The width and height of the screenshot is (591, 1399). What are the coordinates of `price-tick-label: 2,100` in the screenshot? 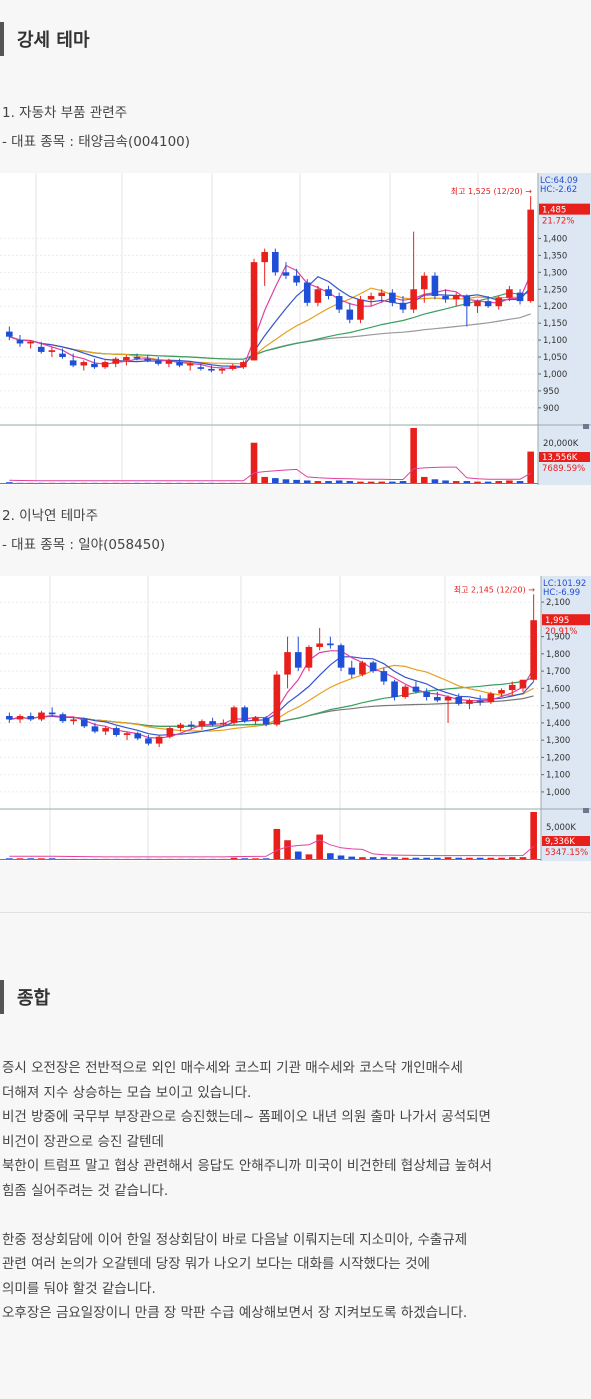 It's located at (558, 603).